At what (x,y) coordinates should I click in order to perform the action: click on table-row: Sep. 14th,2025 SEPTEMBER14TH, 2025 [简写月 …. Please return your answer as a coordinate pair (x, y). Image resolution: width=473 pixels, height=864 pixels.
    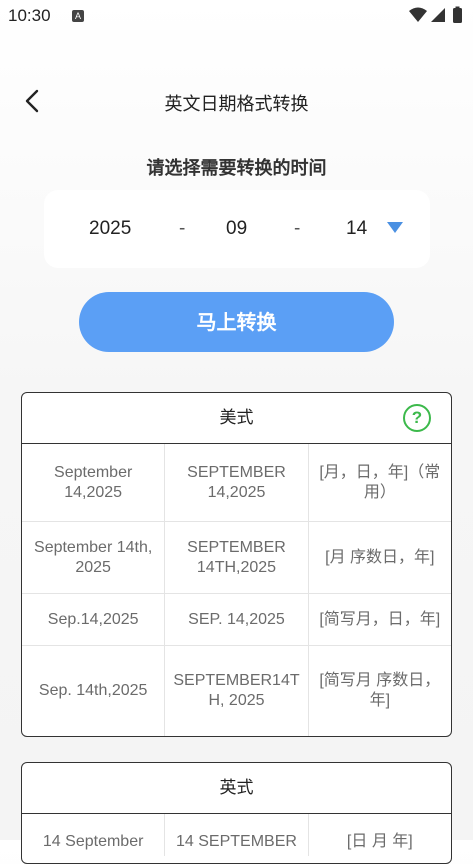
    Looking at the image, I should click on (236, 691).